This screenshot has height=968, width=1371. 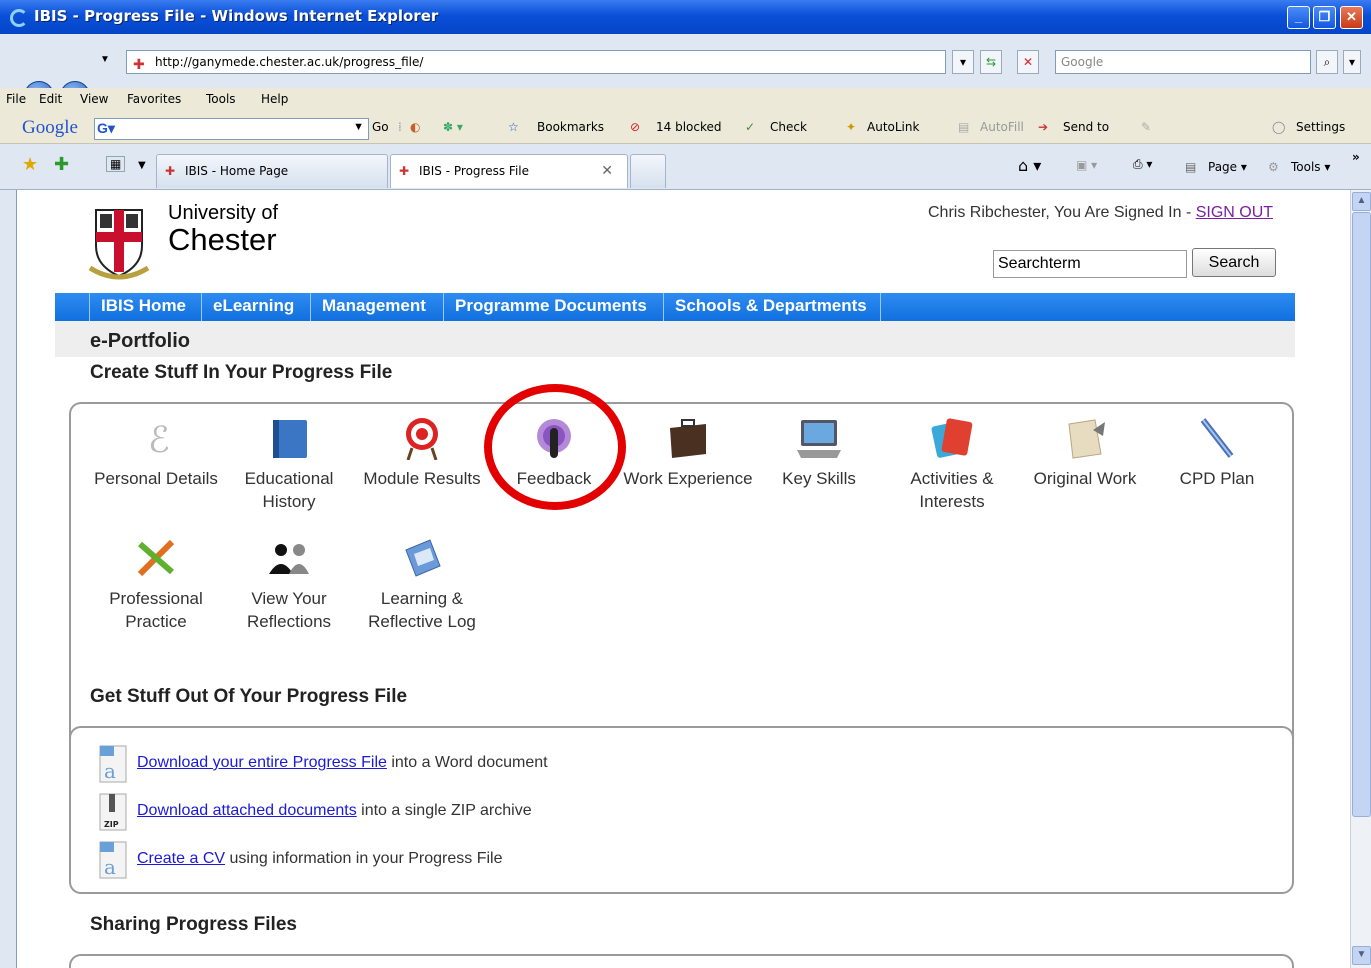 I want to click on module-results-item: Module Results, so click(x=422, y=453).